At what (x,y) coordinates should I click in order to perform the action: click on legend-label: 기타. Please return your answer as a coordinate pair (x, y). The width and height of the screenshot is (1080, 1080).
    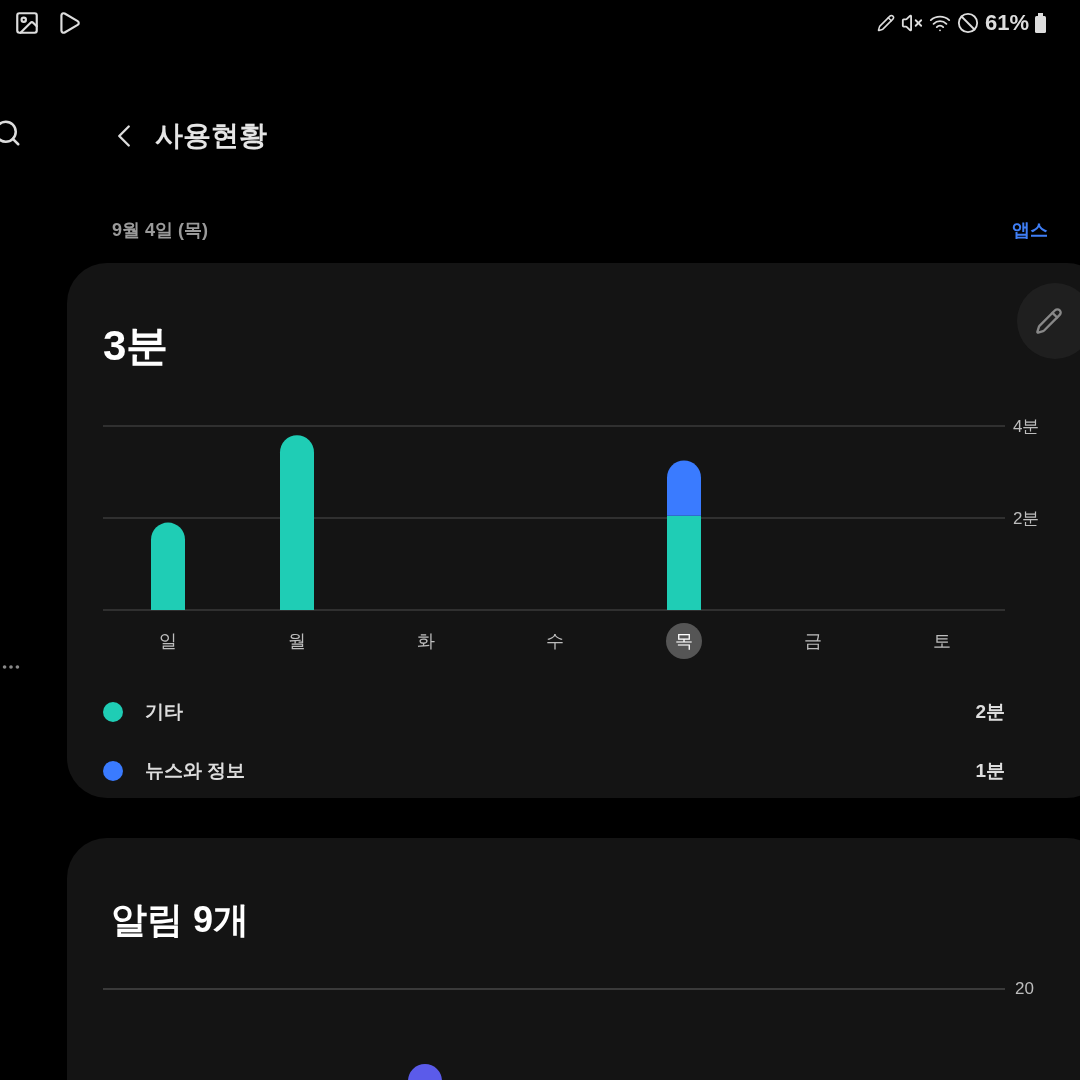
    Looking at the image, I should click on (164, 712).